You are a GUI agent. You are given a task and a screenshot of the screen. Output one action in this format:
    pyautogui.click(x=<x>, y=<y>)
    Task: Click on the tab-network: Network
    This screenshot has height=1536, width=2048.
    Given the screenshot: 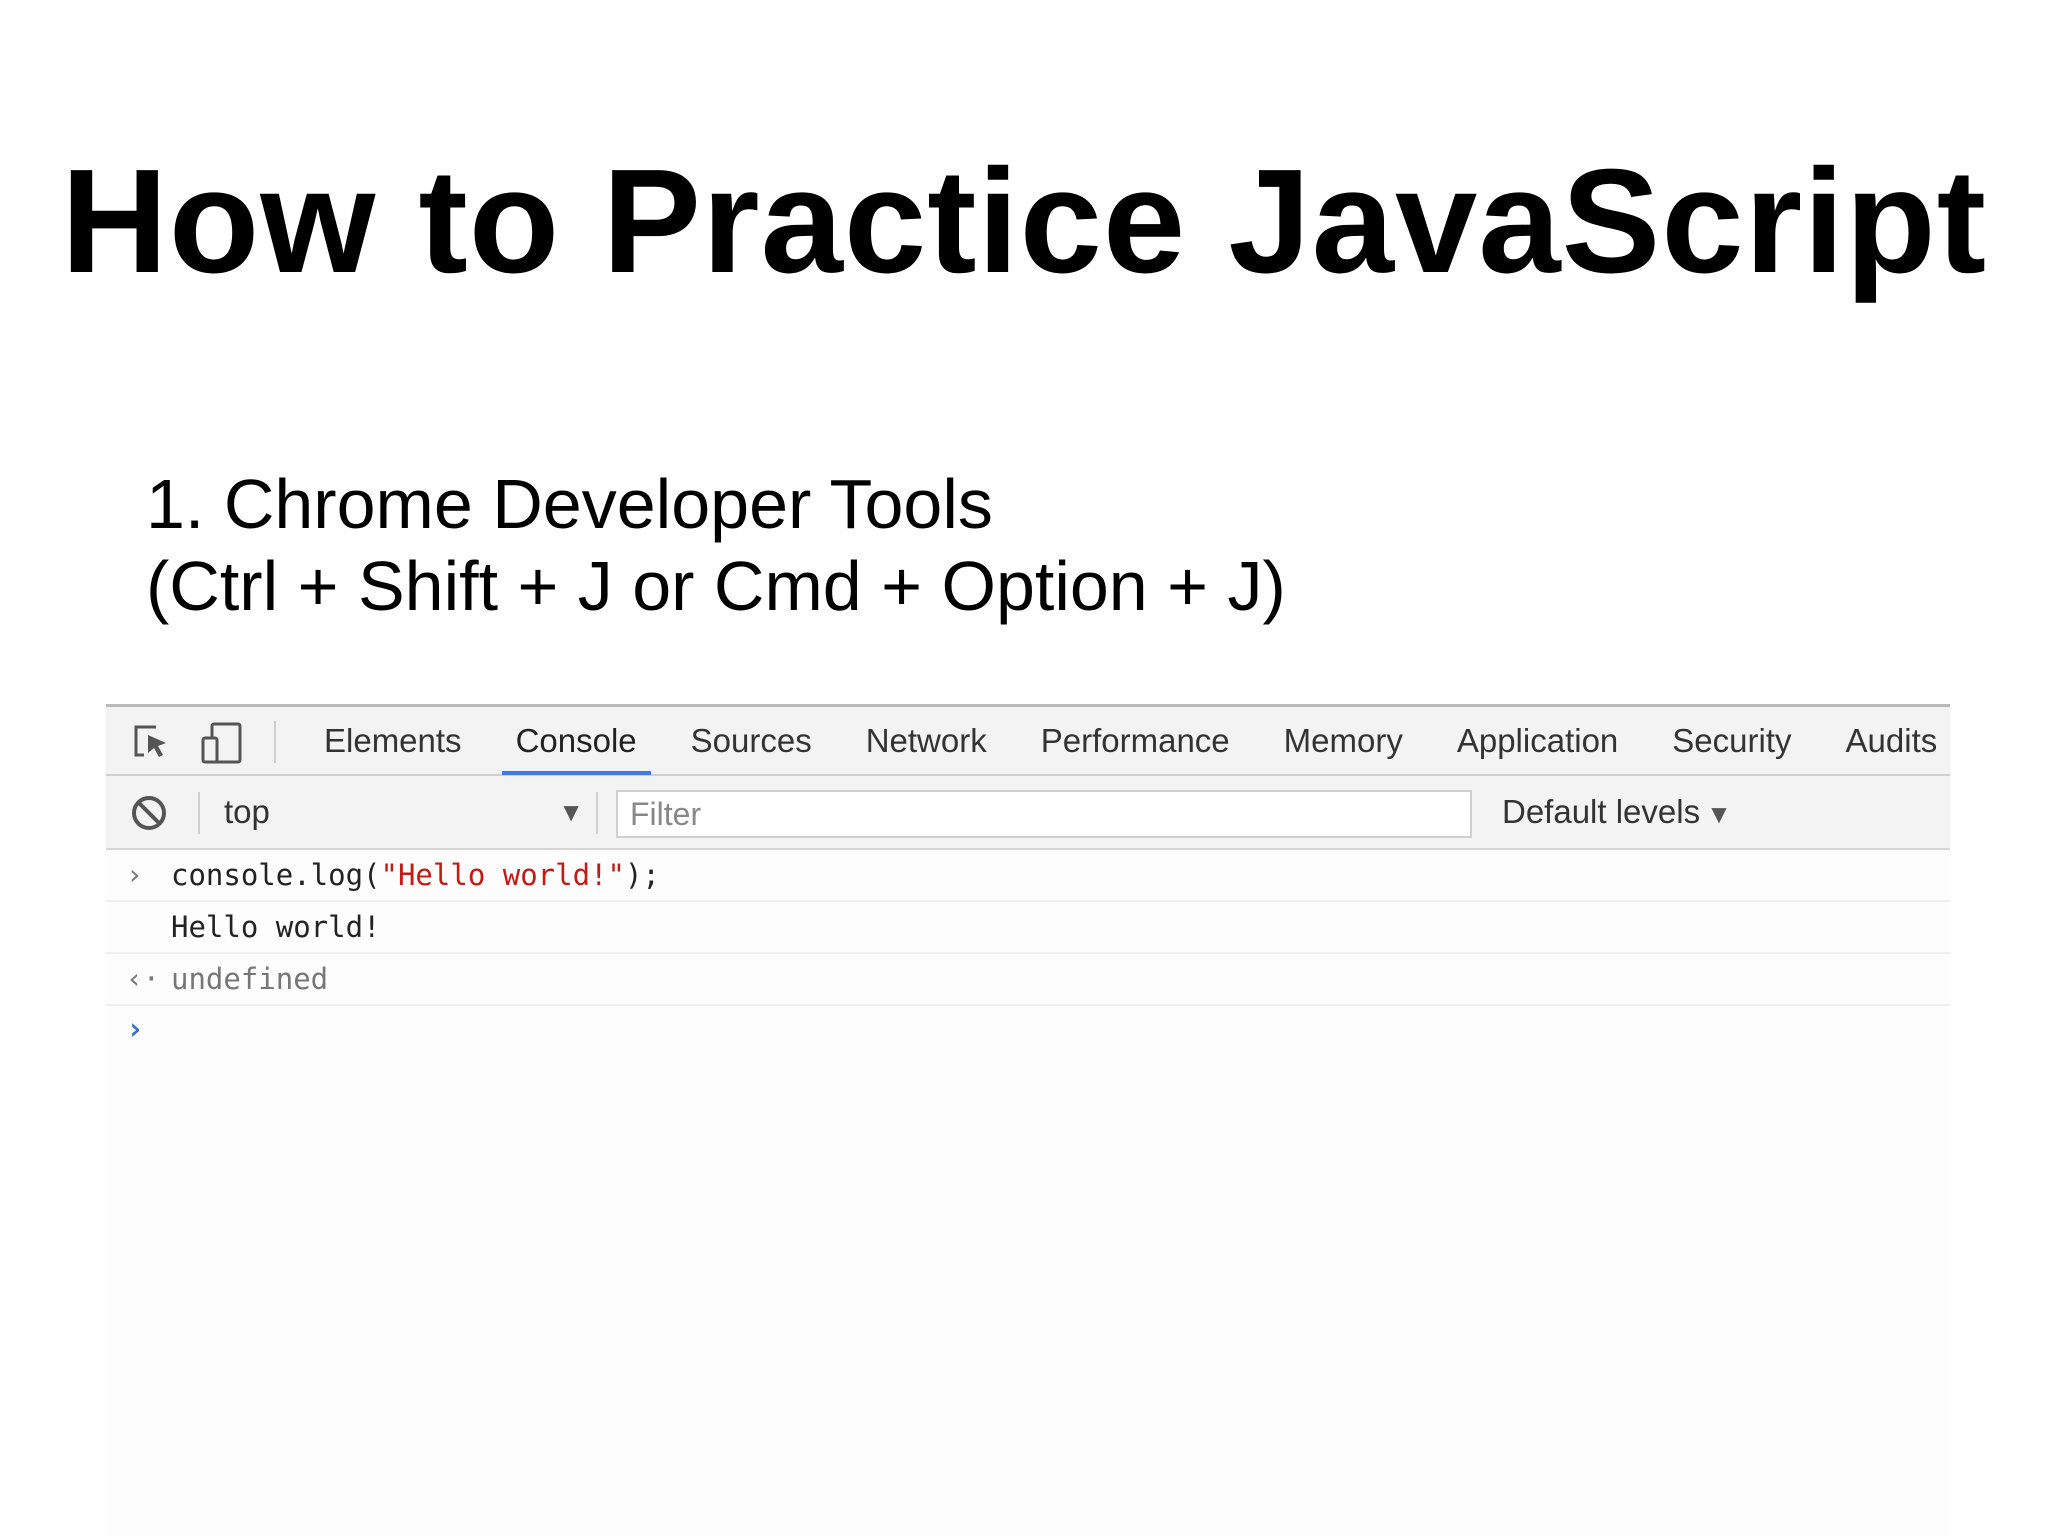 What is the action you would take?
    pyautogui.click(x=926, y=740)
    